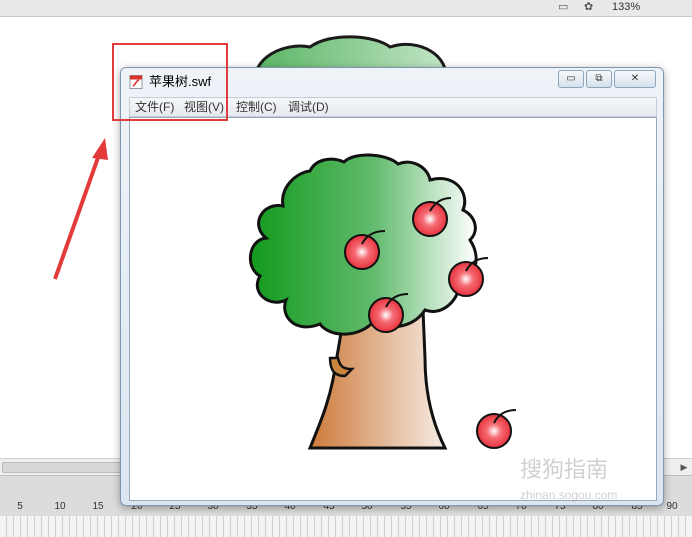 The height and width of the screenshot is (537, 692). Describe the element at coordinates (569, 495) in the screenshot. I see `watermark-url: zhinan.sogou.com` at that location.